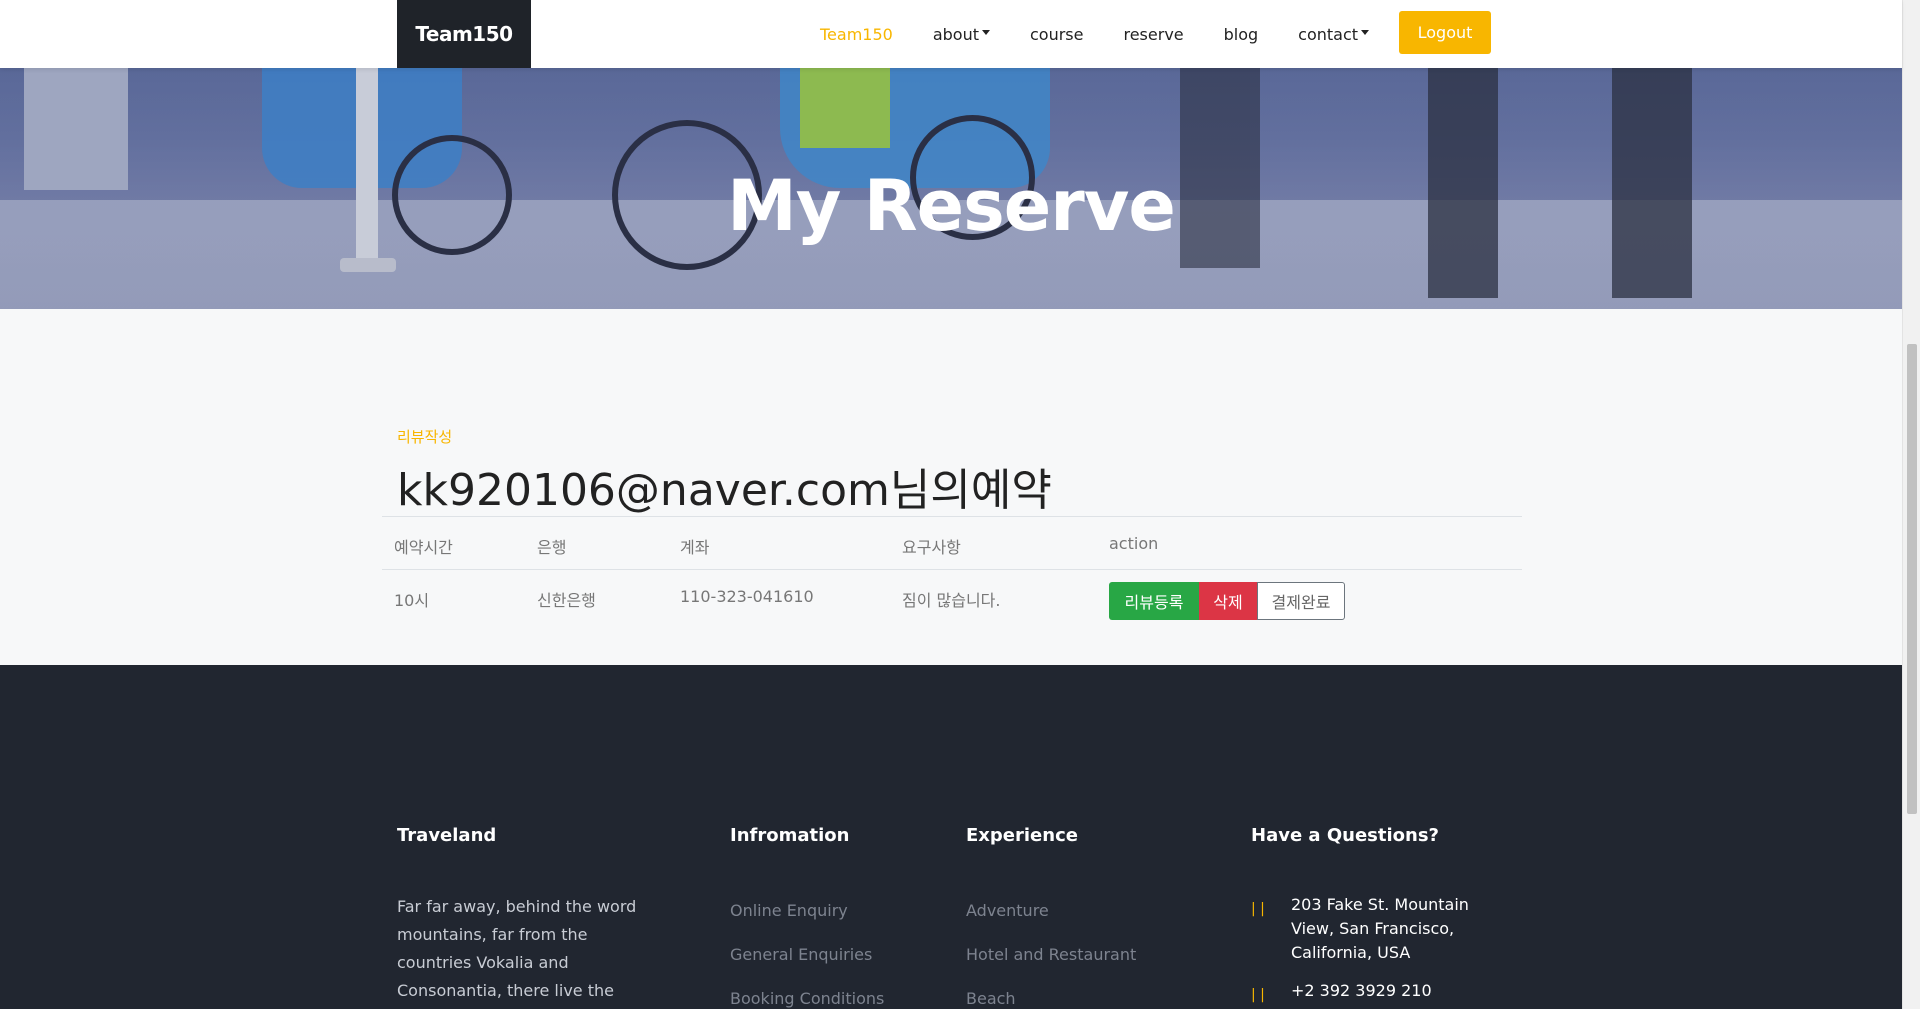  Describe the element at coordinates (951, 206) in the screenshot. I see `page-title: My Reserve` at that location.